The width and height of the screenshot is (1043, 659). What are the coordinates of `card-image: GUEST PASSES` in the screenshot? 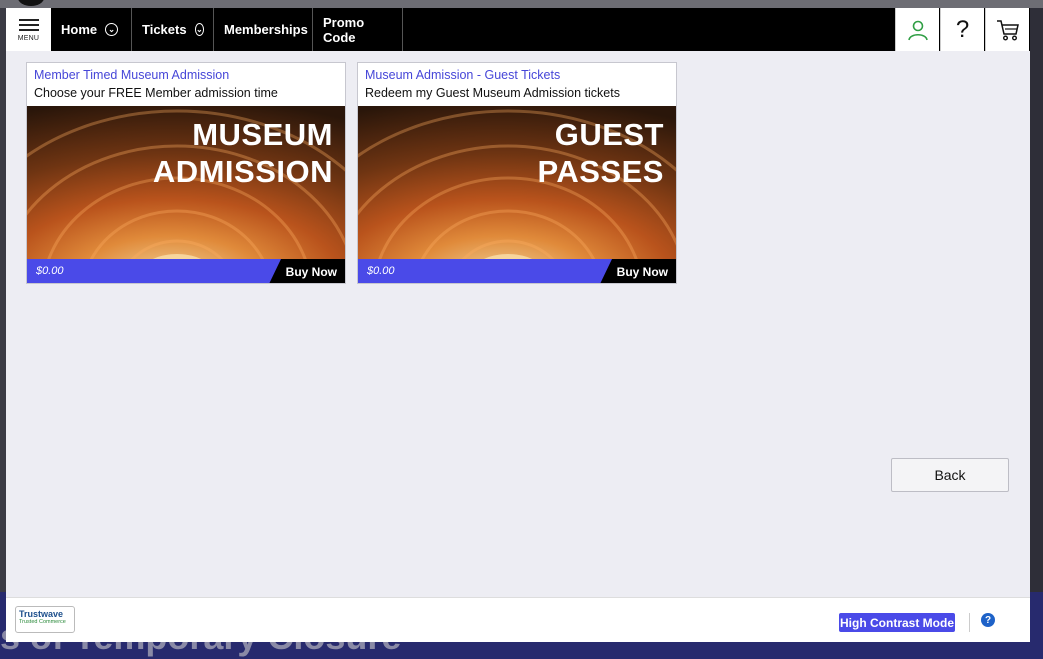 It's located at (517, 182).